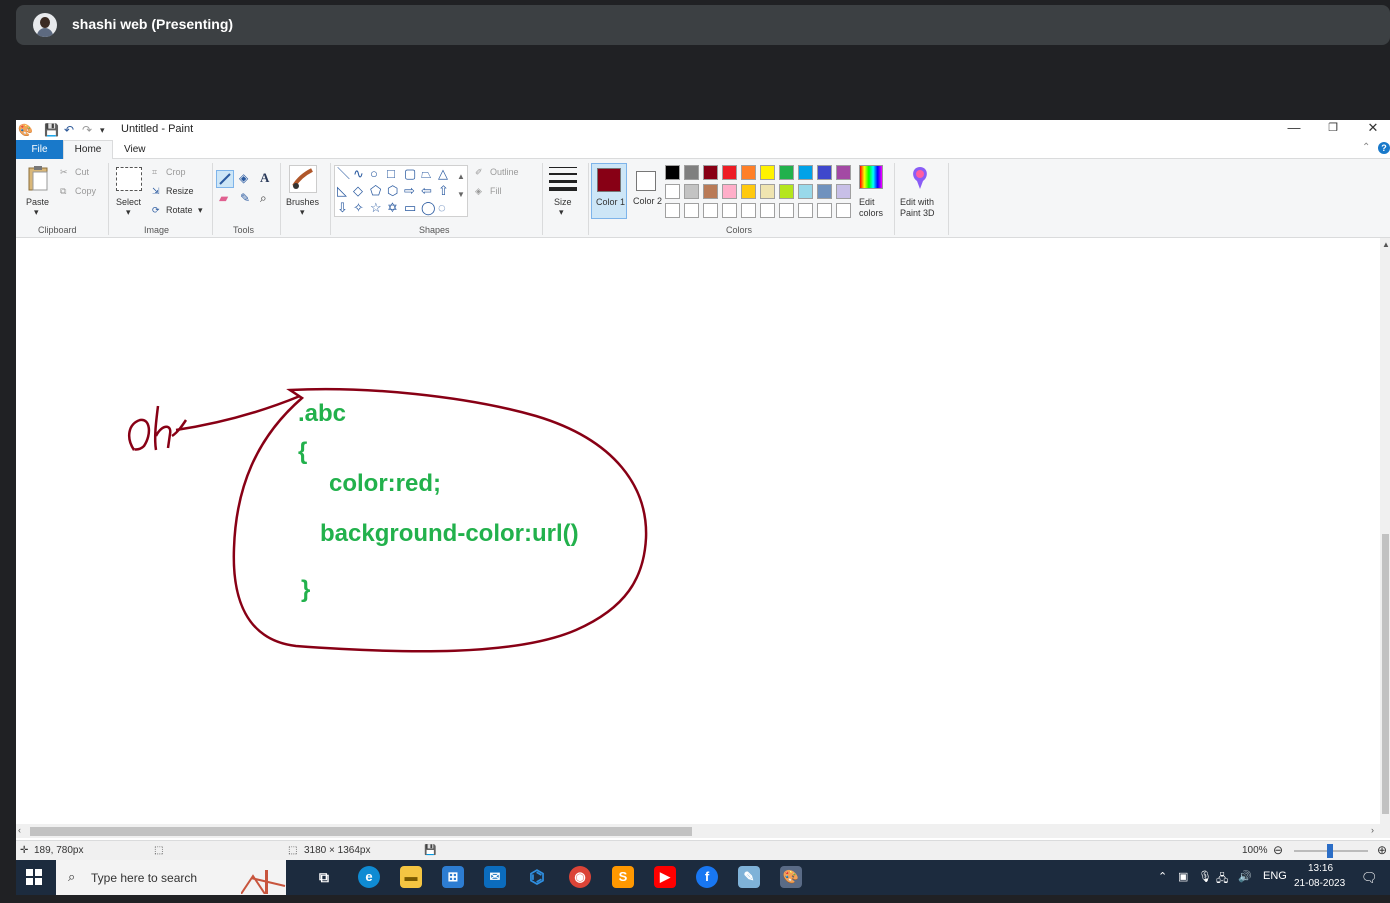  What do you see at coordinates (82, 172) in the screenshot?
I see `cut-button: Cut` at bounding box center [82, 172].